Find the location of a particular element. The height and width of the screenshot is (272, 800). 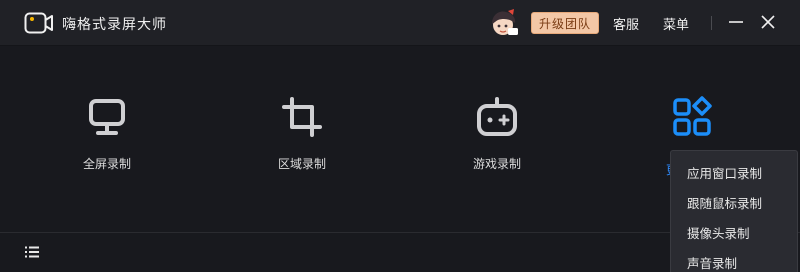

game-record-label: 游戏录制 is located at coordinates (496, 164).